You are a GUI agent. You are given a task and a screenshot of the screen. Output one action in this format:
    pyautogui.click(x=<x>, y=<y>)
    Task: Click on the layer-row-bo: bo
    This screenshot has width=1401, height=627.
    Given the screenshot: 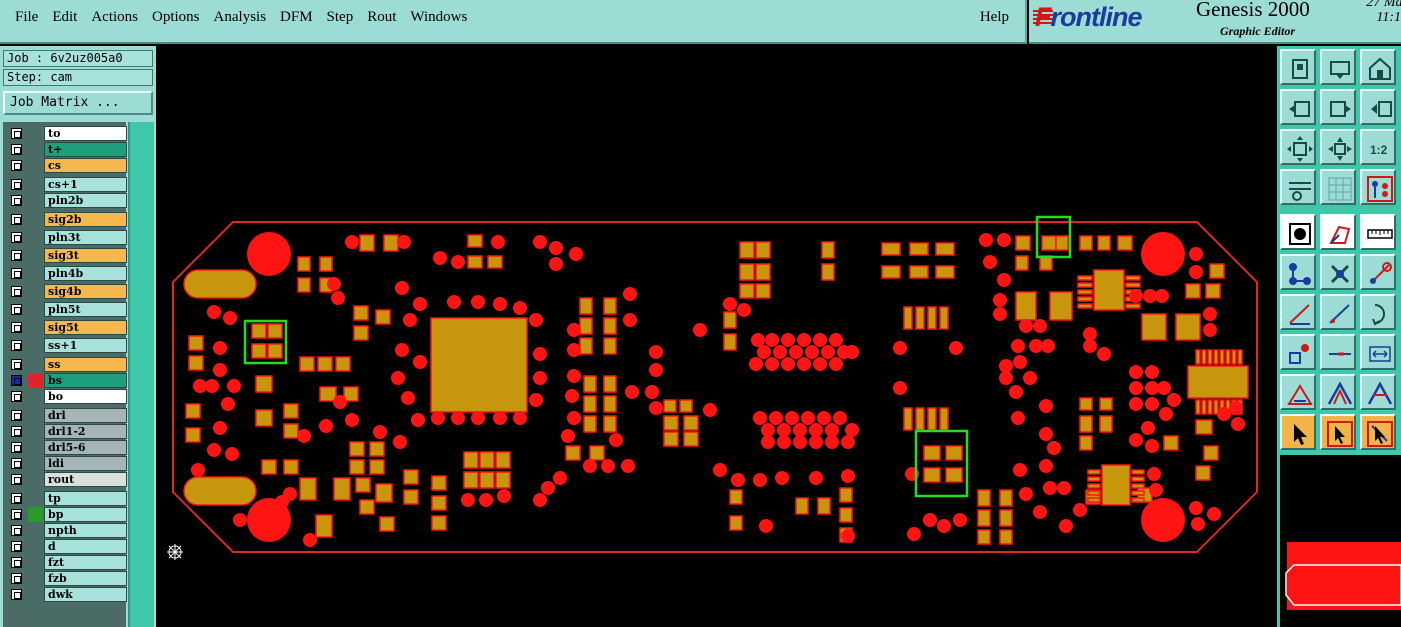 What is the action you would take?
    pyautogui.click(x=66, y=396)
    